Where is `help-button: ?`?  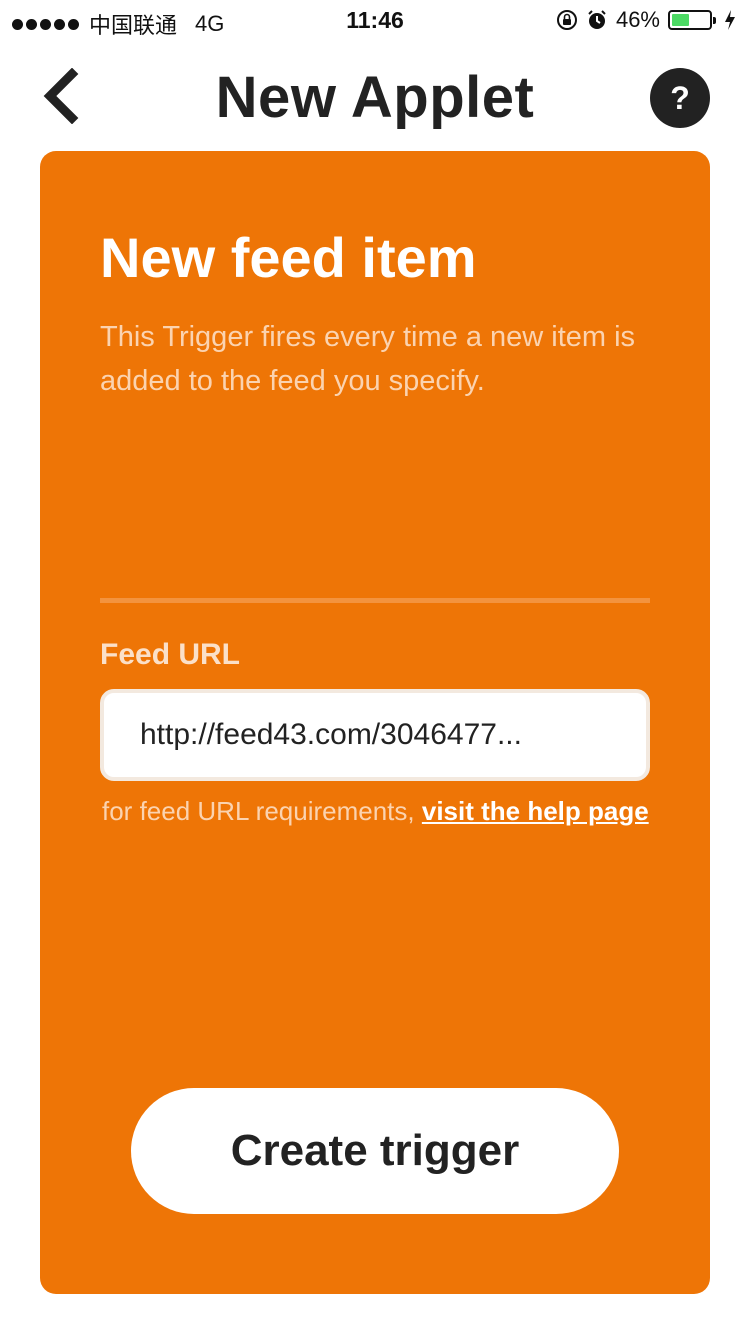 help-button: ? is located at coordinates (680, 98).